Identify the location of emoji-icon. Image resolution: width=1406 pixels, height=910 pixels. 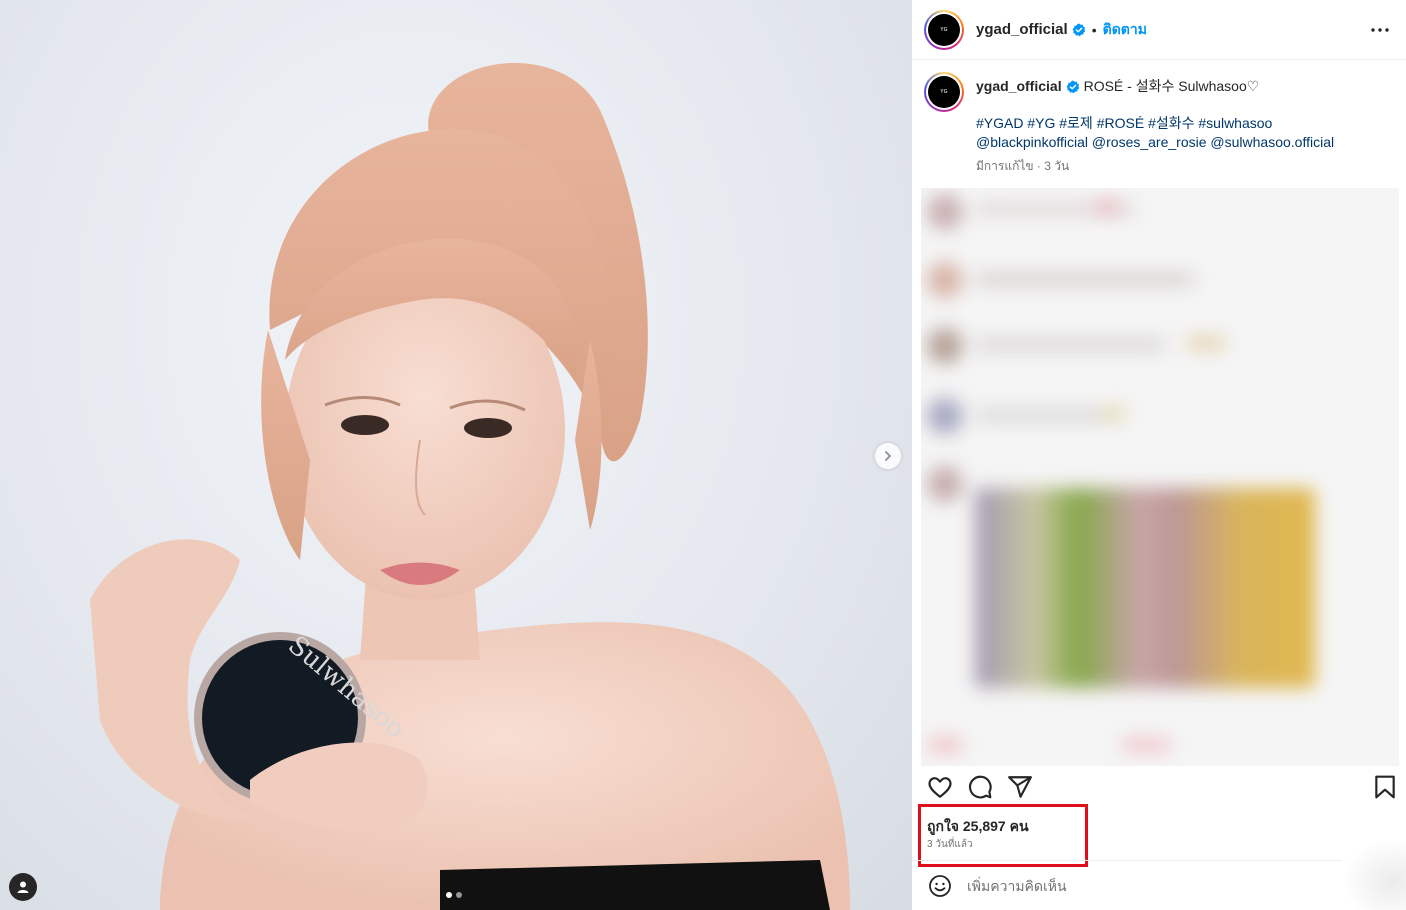
(940, 886).